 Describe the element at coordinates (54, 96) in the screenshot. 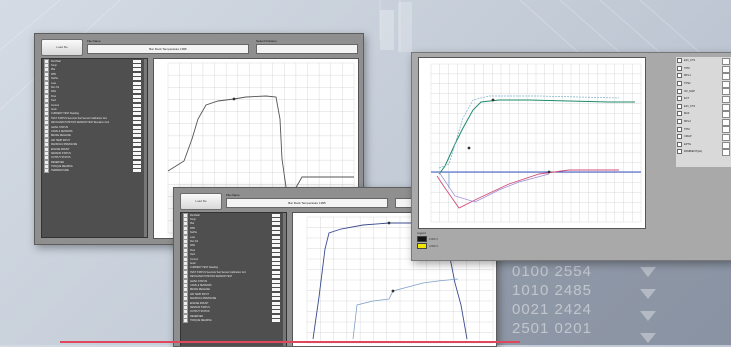

I see `parameter-name: Flow` at that location.